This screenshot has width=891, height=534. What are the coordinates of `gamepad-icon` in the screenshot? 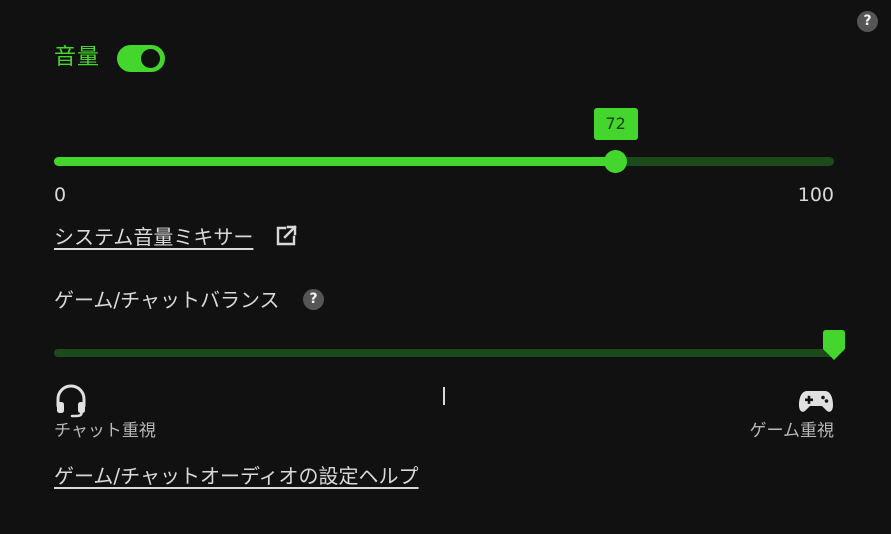 It's located at (816, 401).